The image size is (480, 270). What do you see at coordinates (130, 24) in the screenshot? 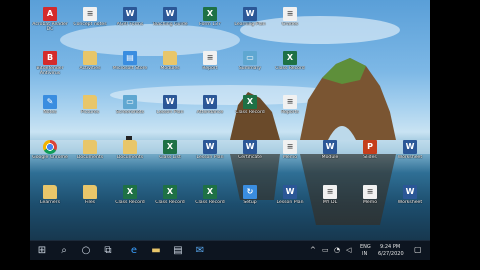
I see `desktop-icon-label: AGRI Forms` at bounding box center [130, 24].